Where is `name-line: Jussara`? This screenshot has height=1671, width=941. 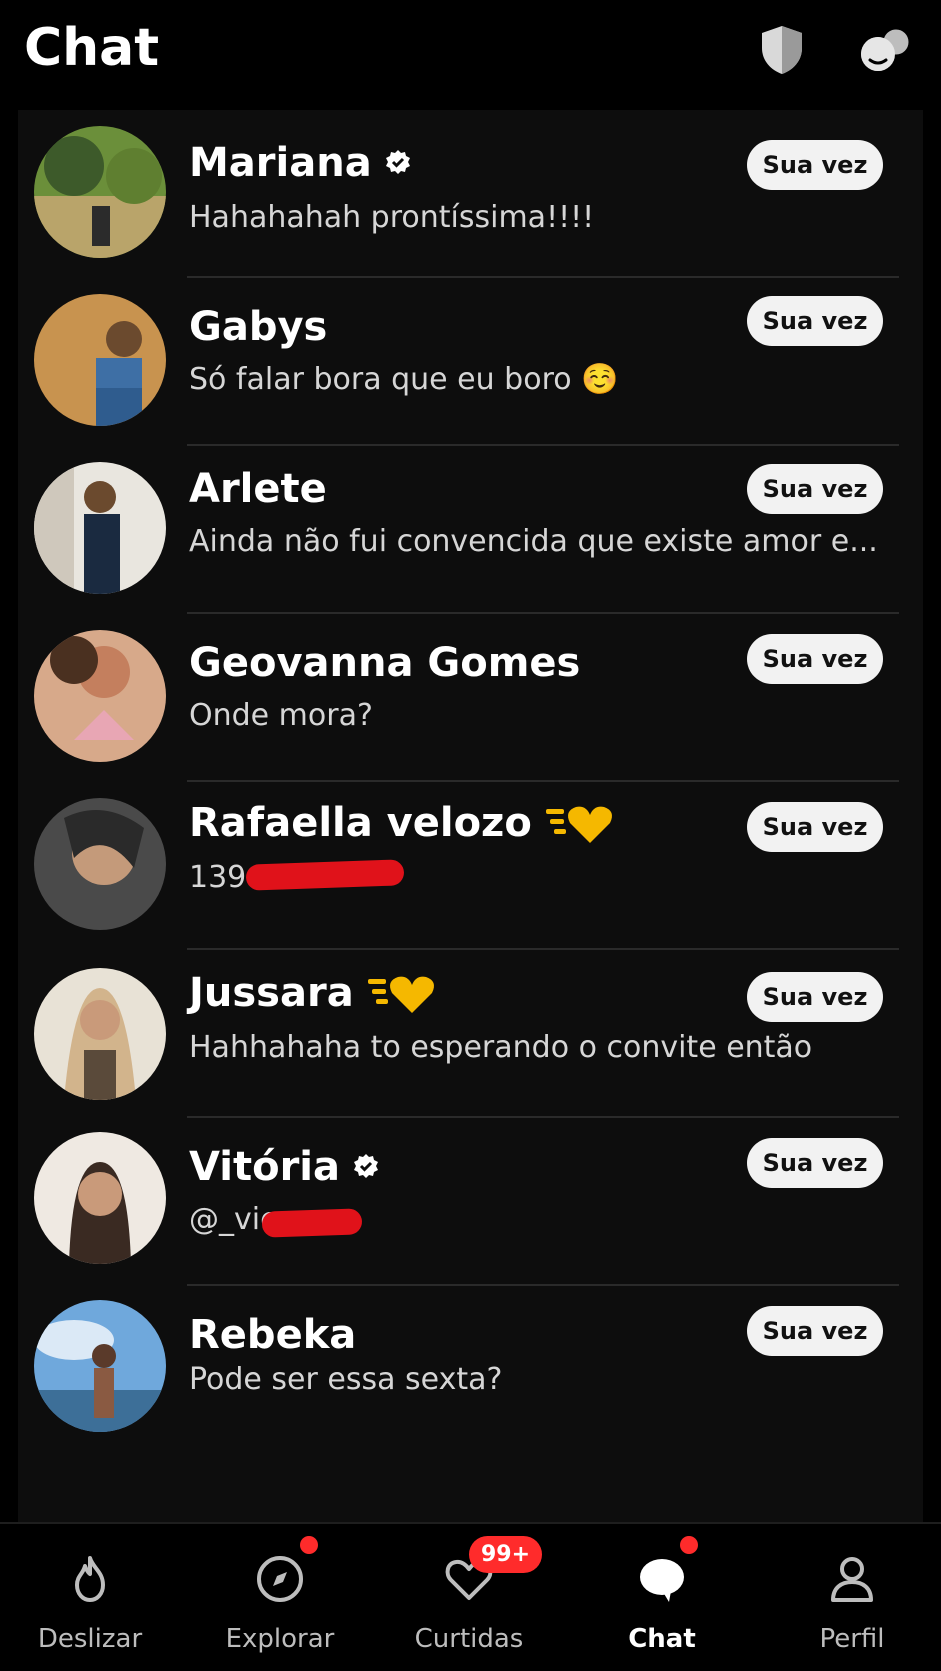
name-line: Jussara is located at coordinates (313, 993).